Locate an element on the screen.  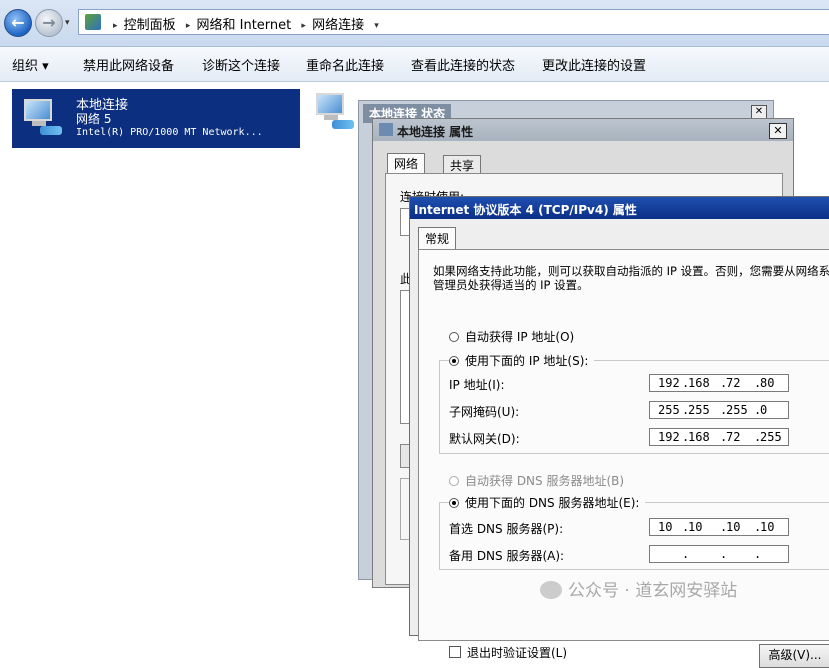
breadcrumb: ▸ 控制面板 ▸ 网络和 Internet ▸ 网络连接 ▾ is located at coordinates (453, 22).